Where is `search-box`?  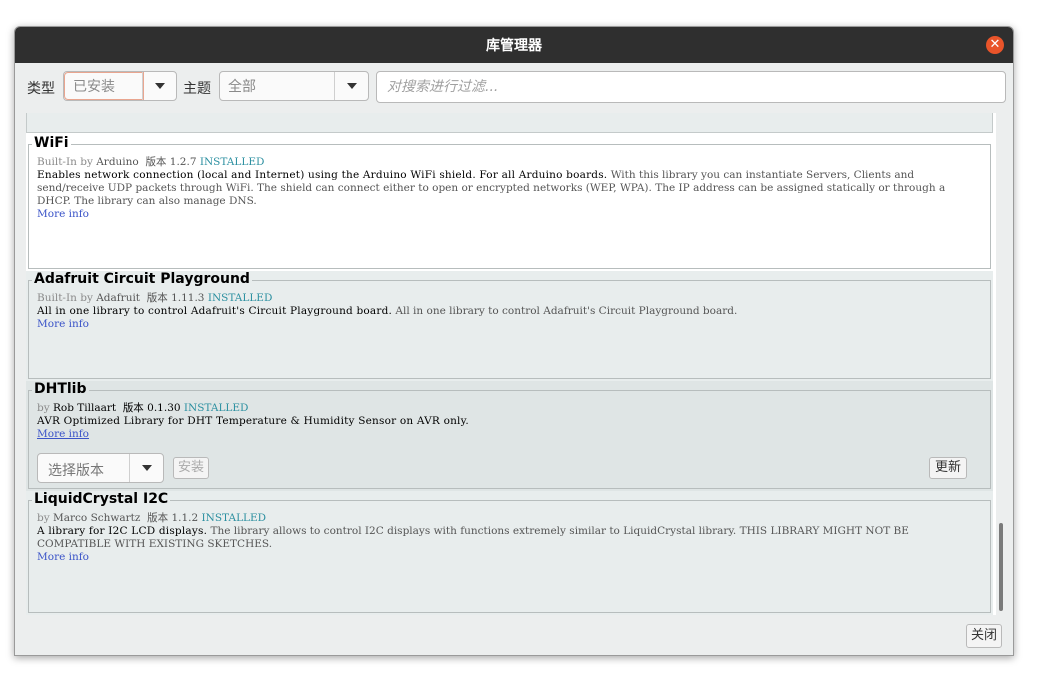
search-box is located at coordinates (691, 87).